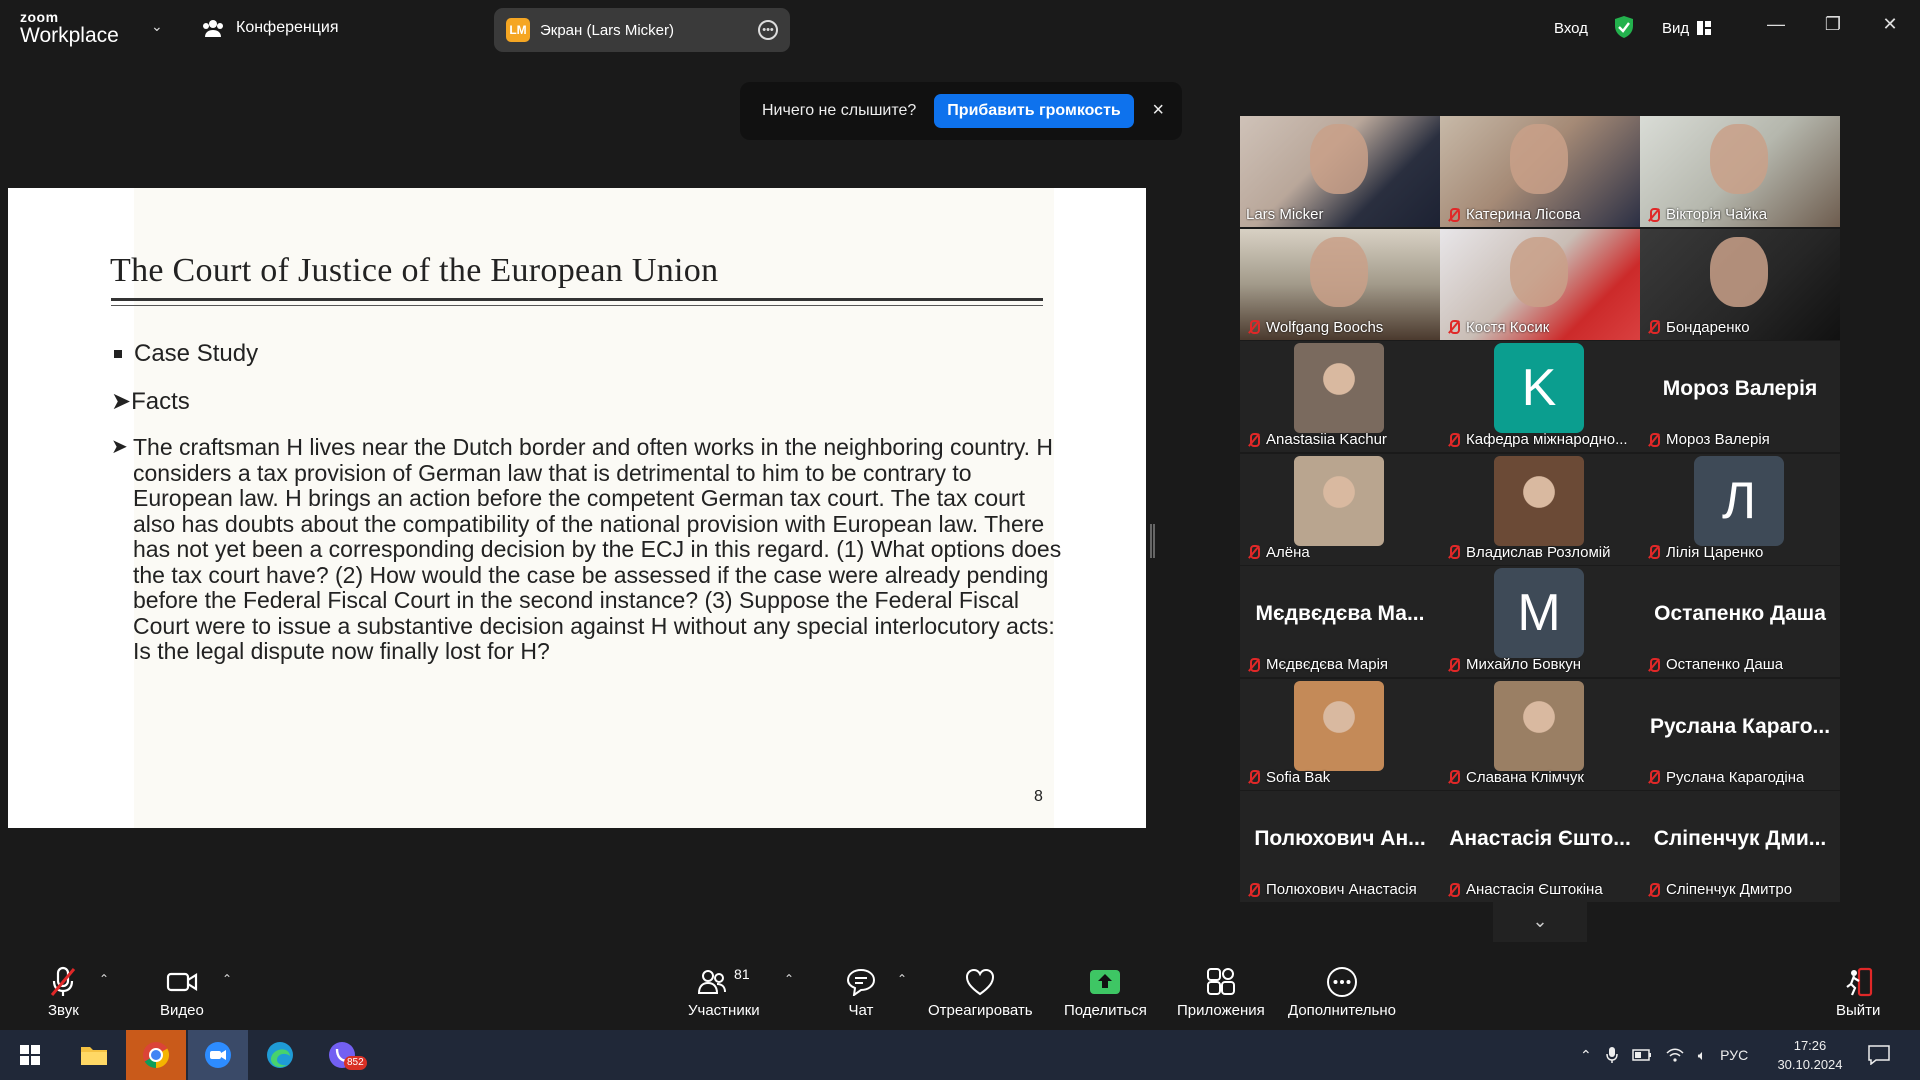  Describe the element at coordinates (1539, 613) in the screenshot. I see `participant-avatar: M` at that location.